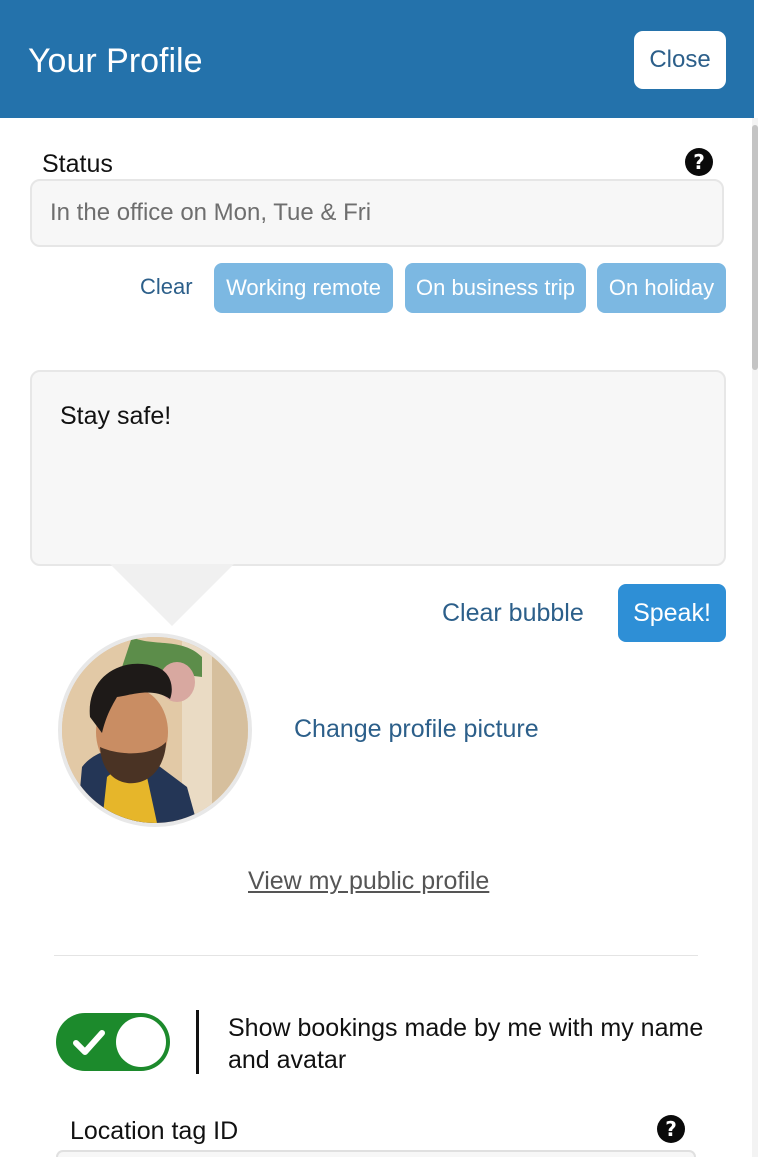  I want to click on toggle-separator, so click(197, 1042).